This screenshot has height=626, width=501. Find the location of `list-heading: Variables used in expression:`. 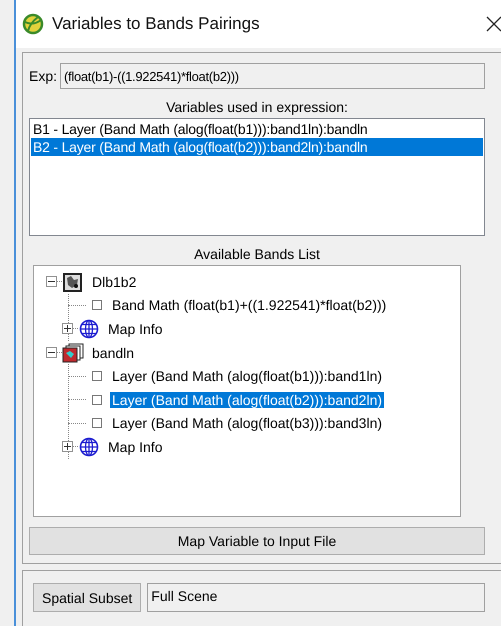

list-heading: Variables used in expression: is located at coordinates (257, 107).